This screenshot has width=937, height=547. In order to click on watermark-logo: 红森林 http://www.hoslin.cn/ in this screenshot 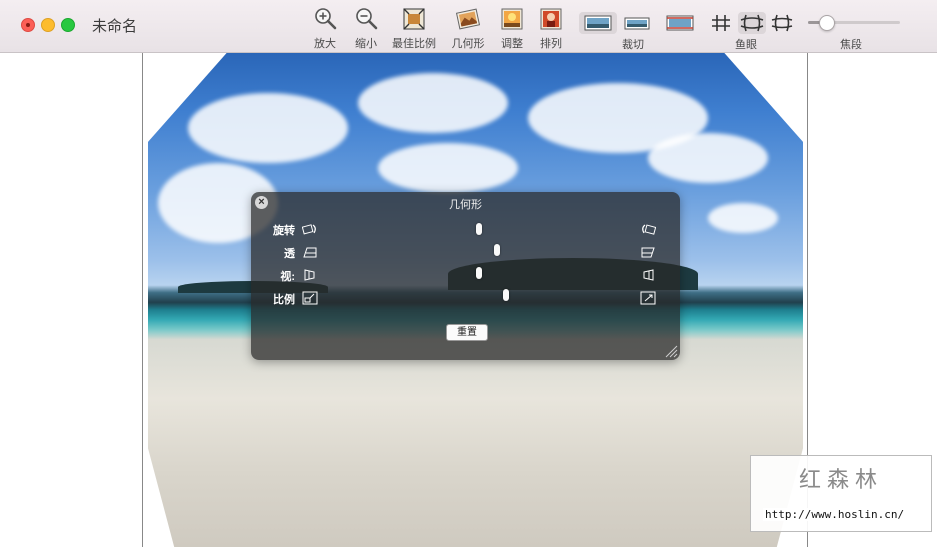, I will do `click(841, 493)`.